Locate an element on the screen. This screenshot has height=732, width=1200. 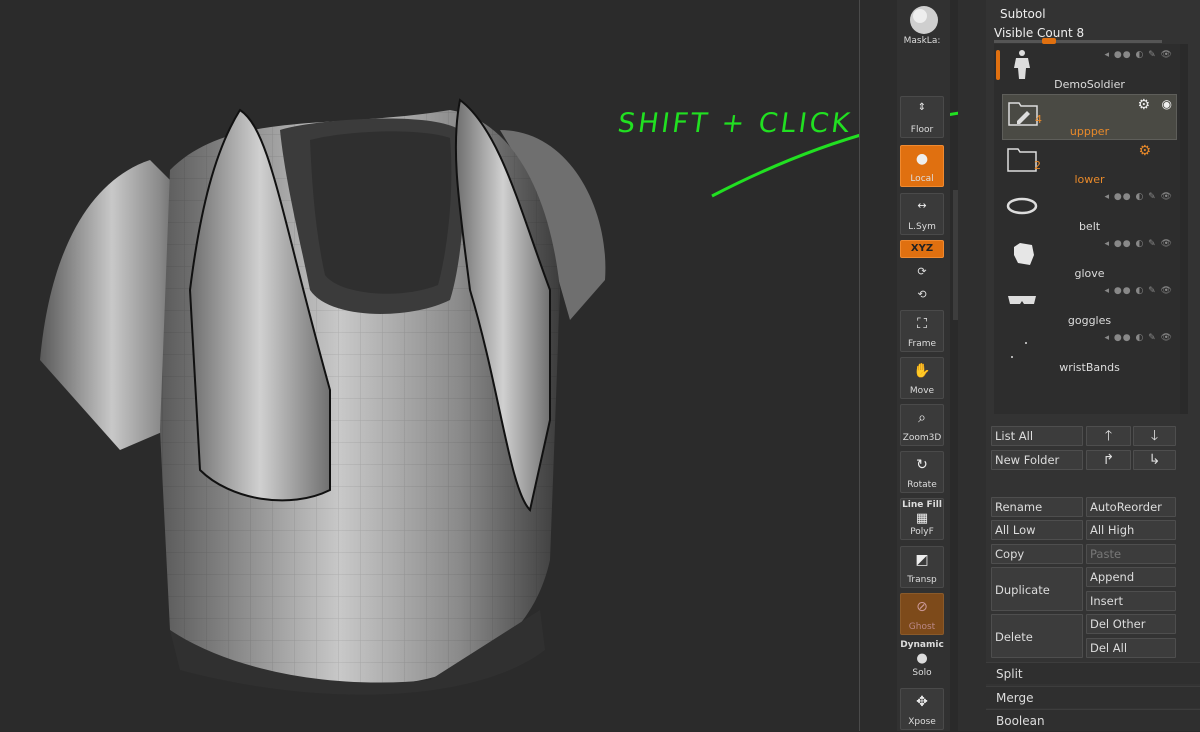
subtool-item: ◂ ●● ◐ ✎ 👁 belt is located at coordinates (1089, 211).